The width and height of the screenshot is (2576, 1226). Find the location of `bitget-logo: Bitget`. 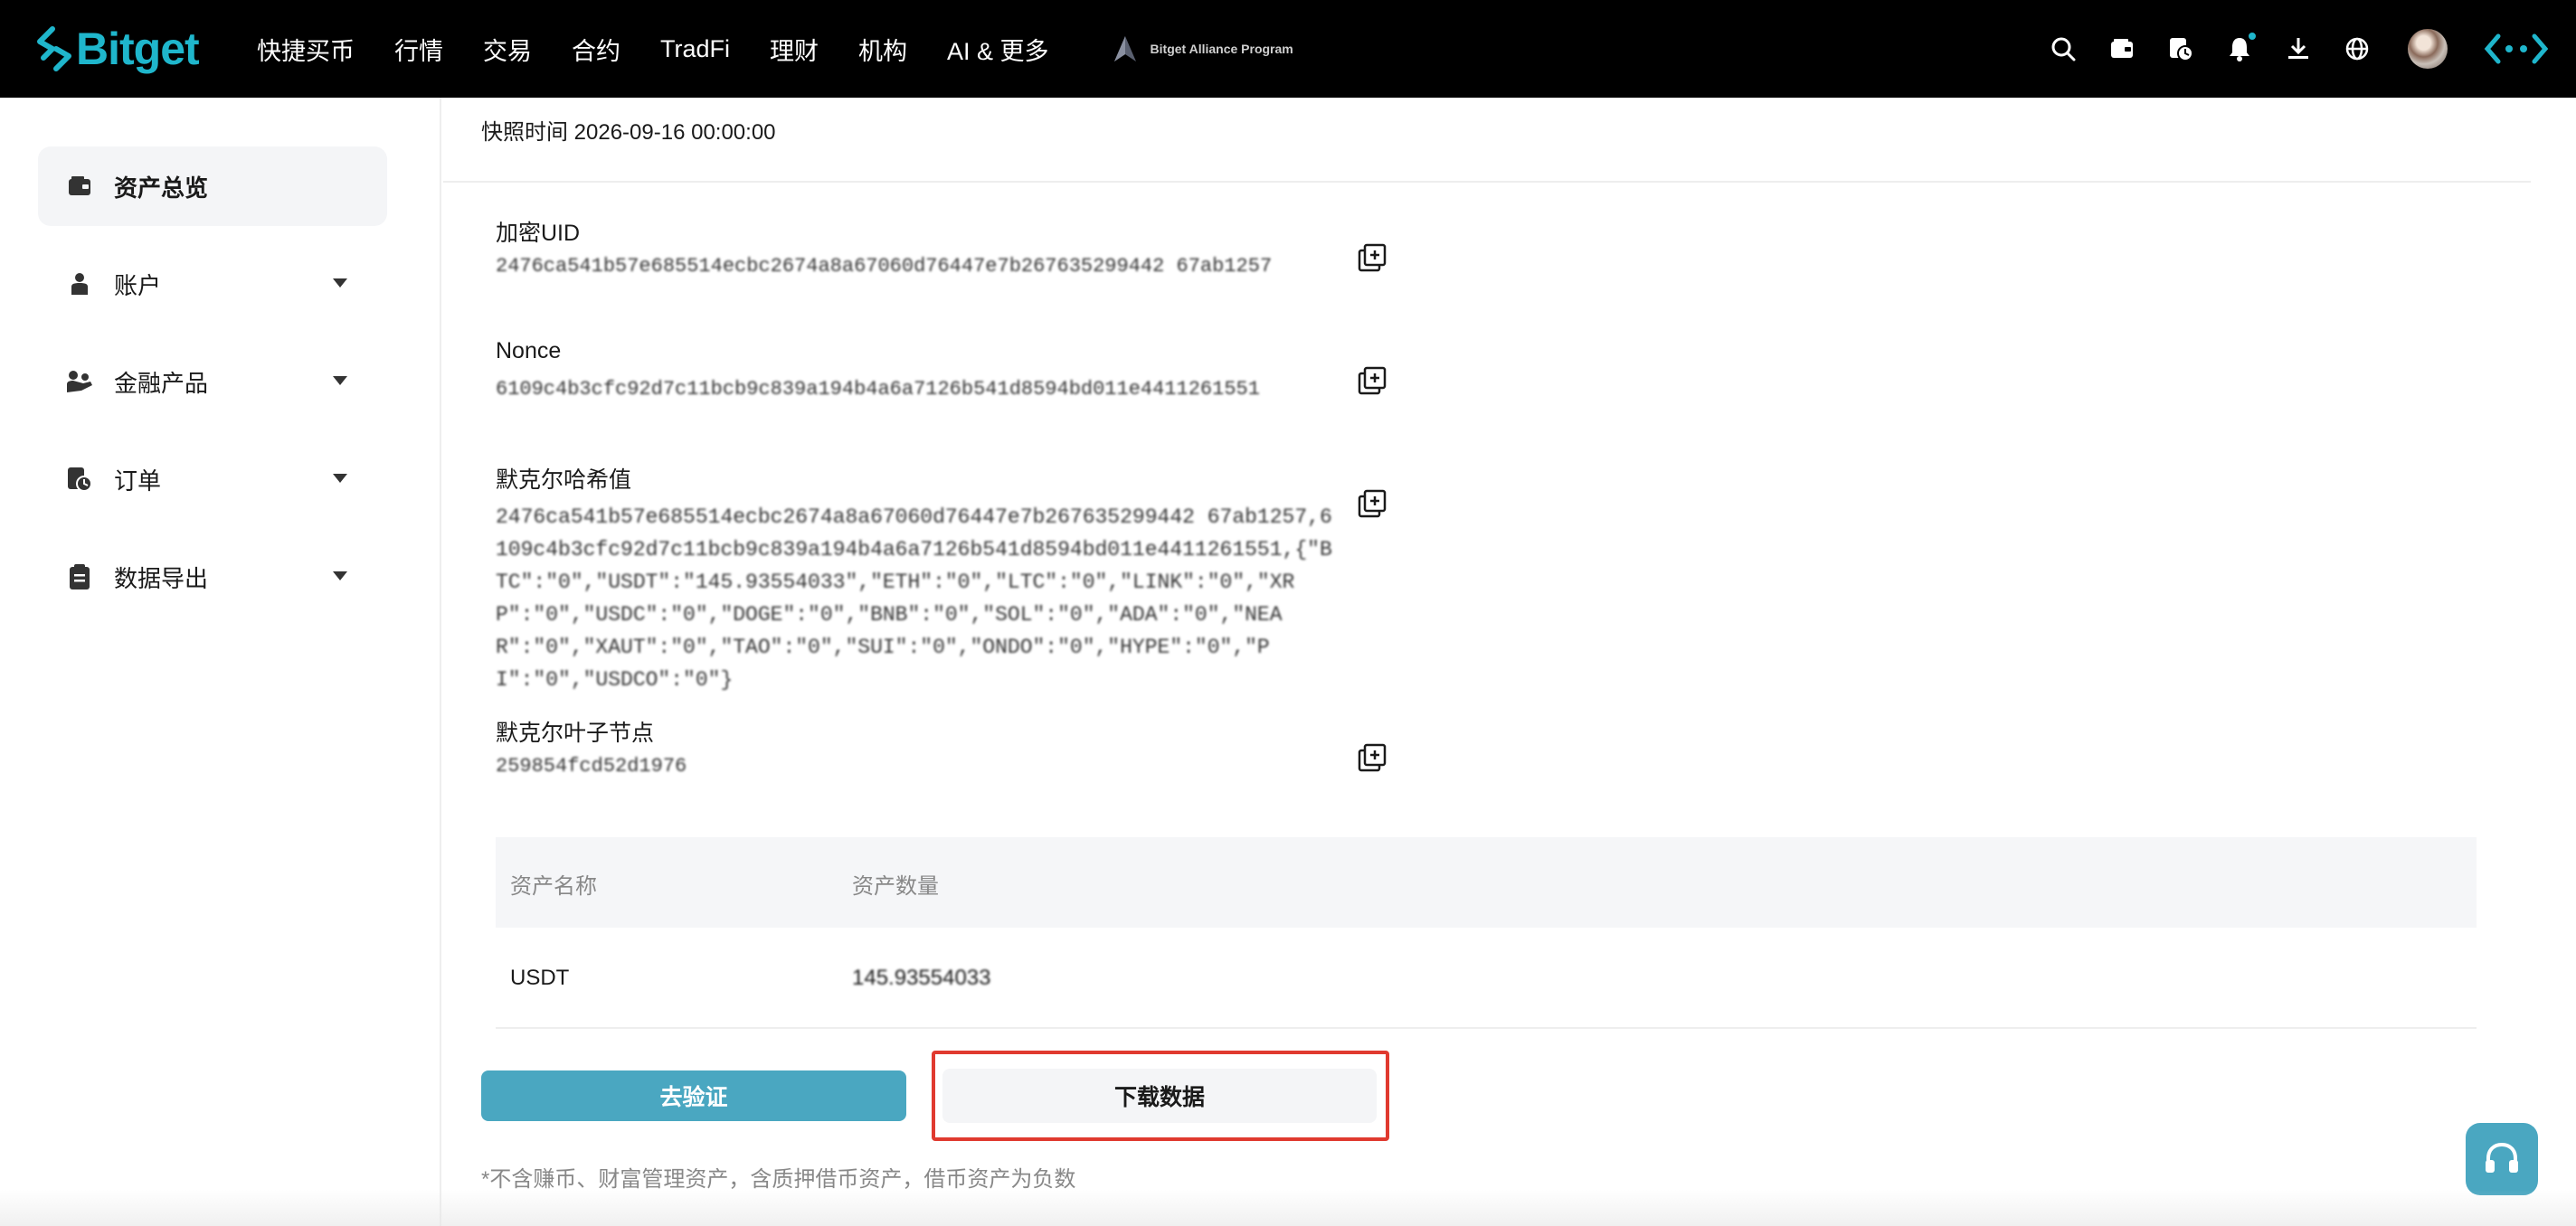

bitget-logo: Bitget is located at coordinates (126, 49).